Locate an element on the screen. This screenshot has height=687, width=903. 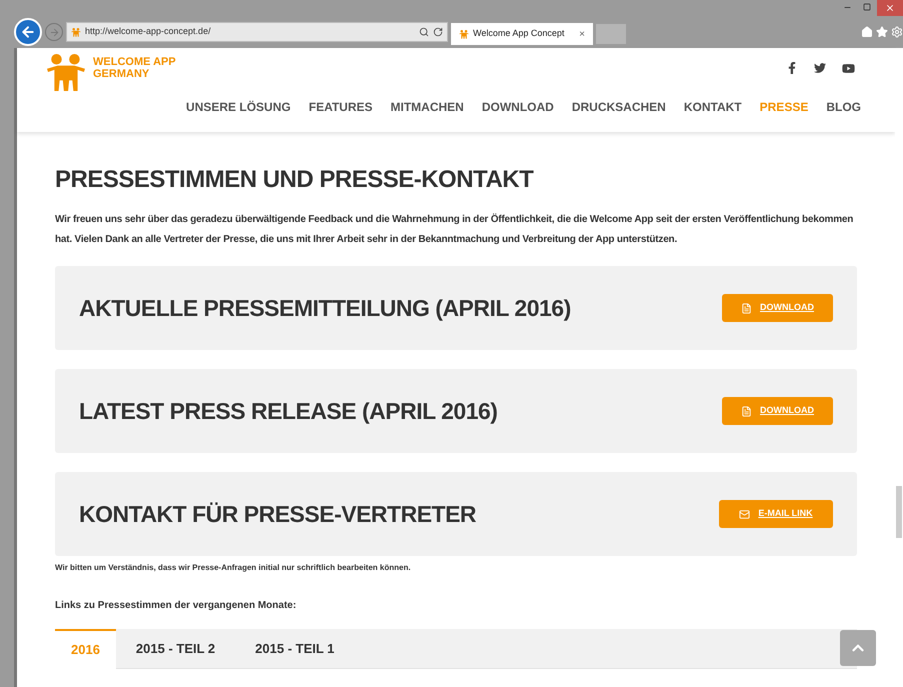
nav-link: DOWNLOAD is located at coordinates (518, 107).